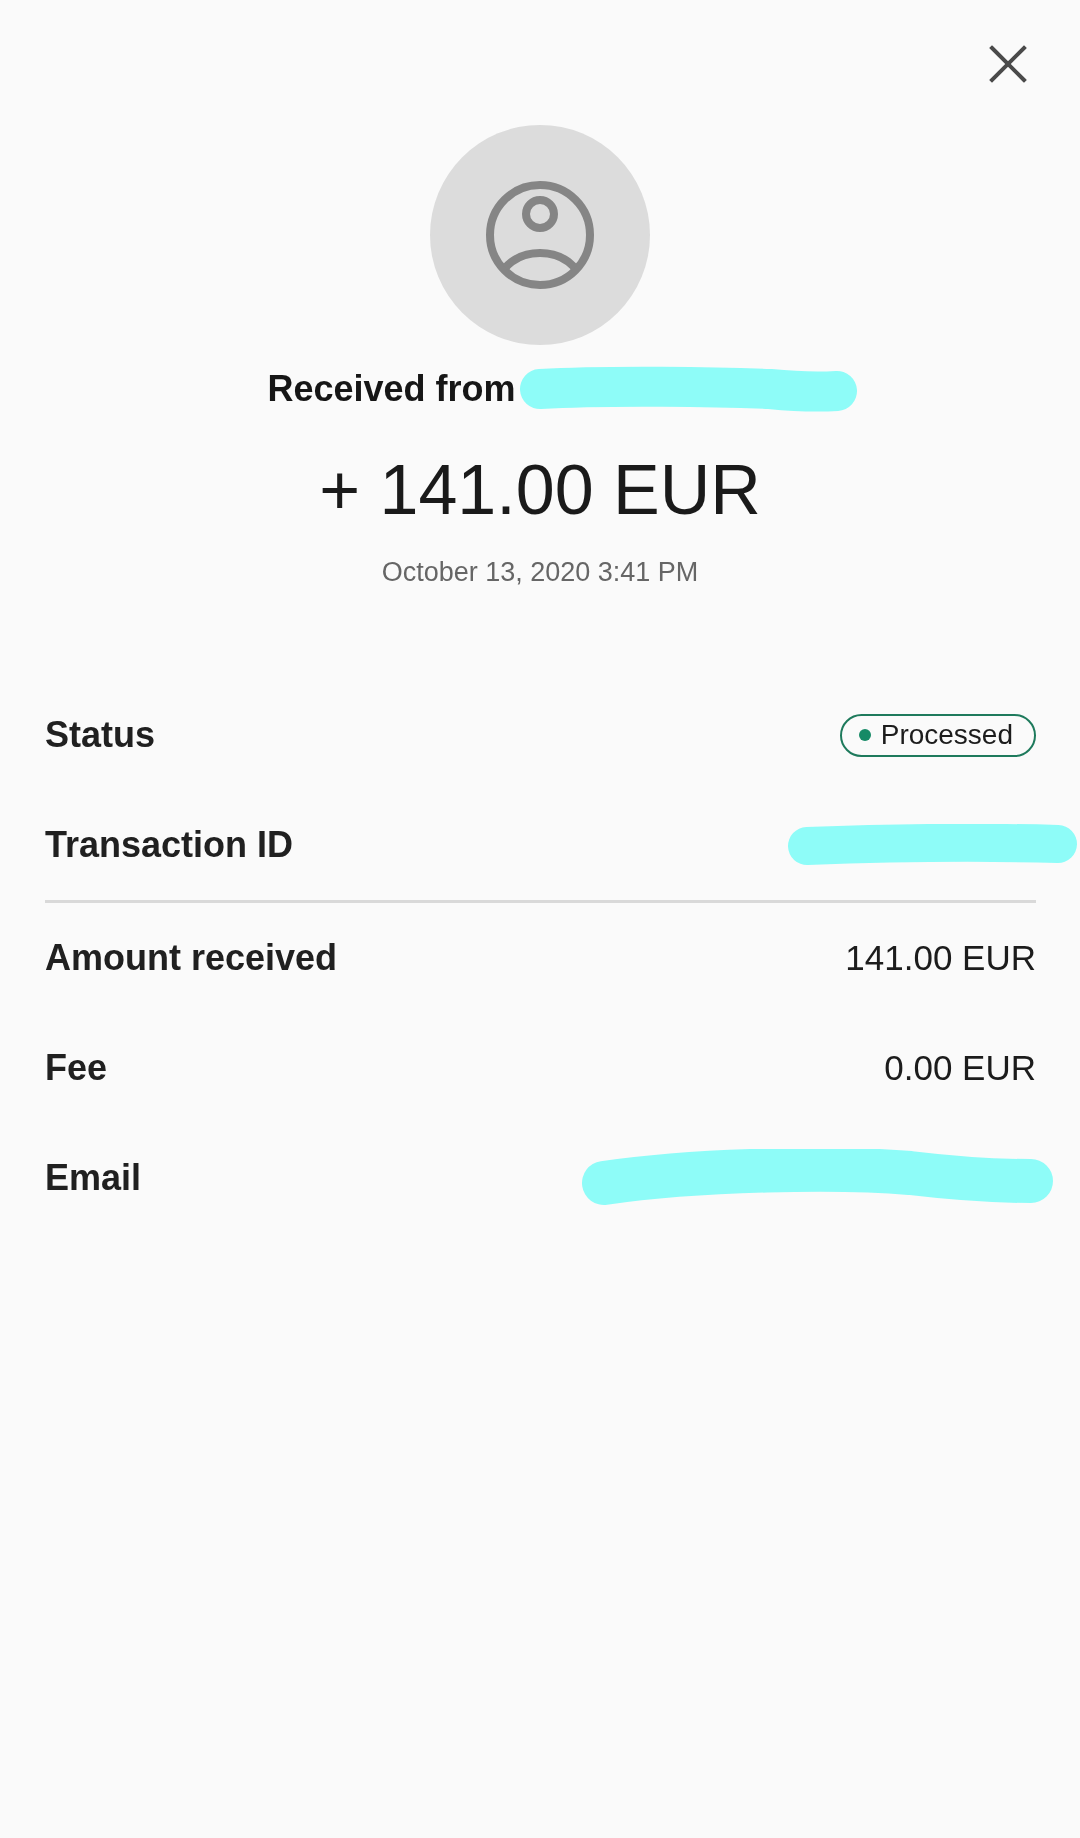 The image size is (1080, 1838). Describe the element at coordinates (937, 735) in the screenshot. I see `status-badge: Processed` at that location.